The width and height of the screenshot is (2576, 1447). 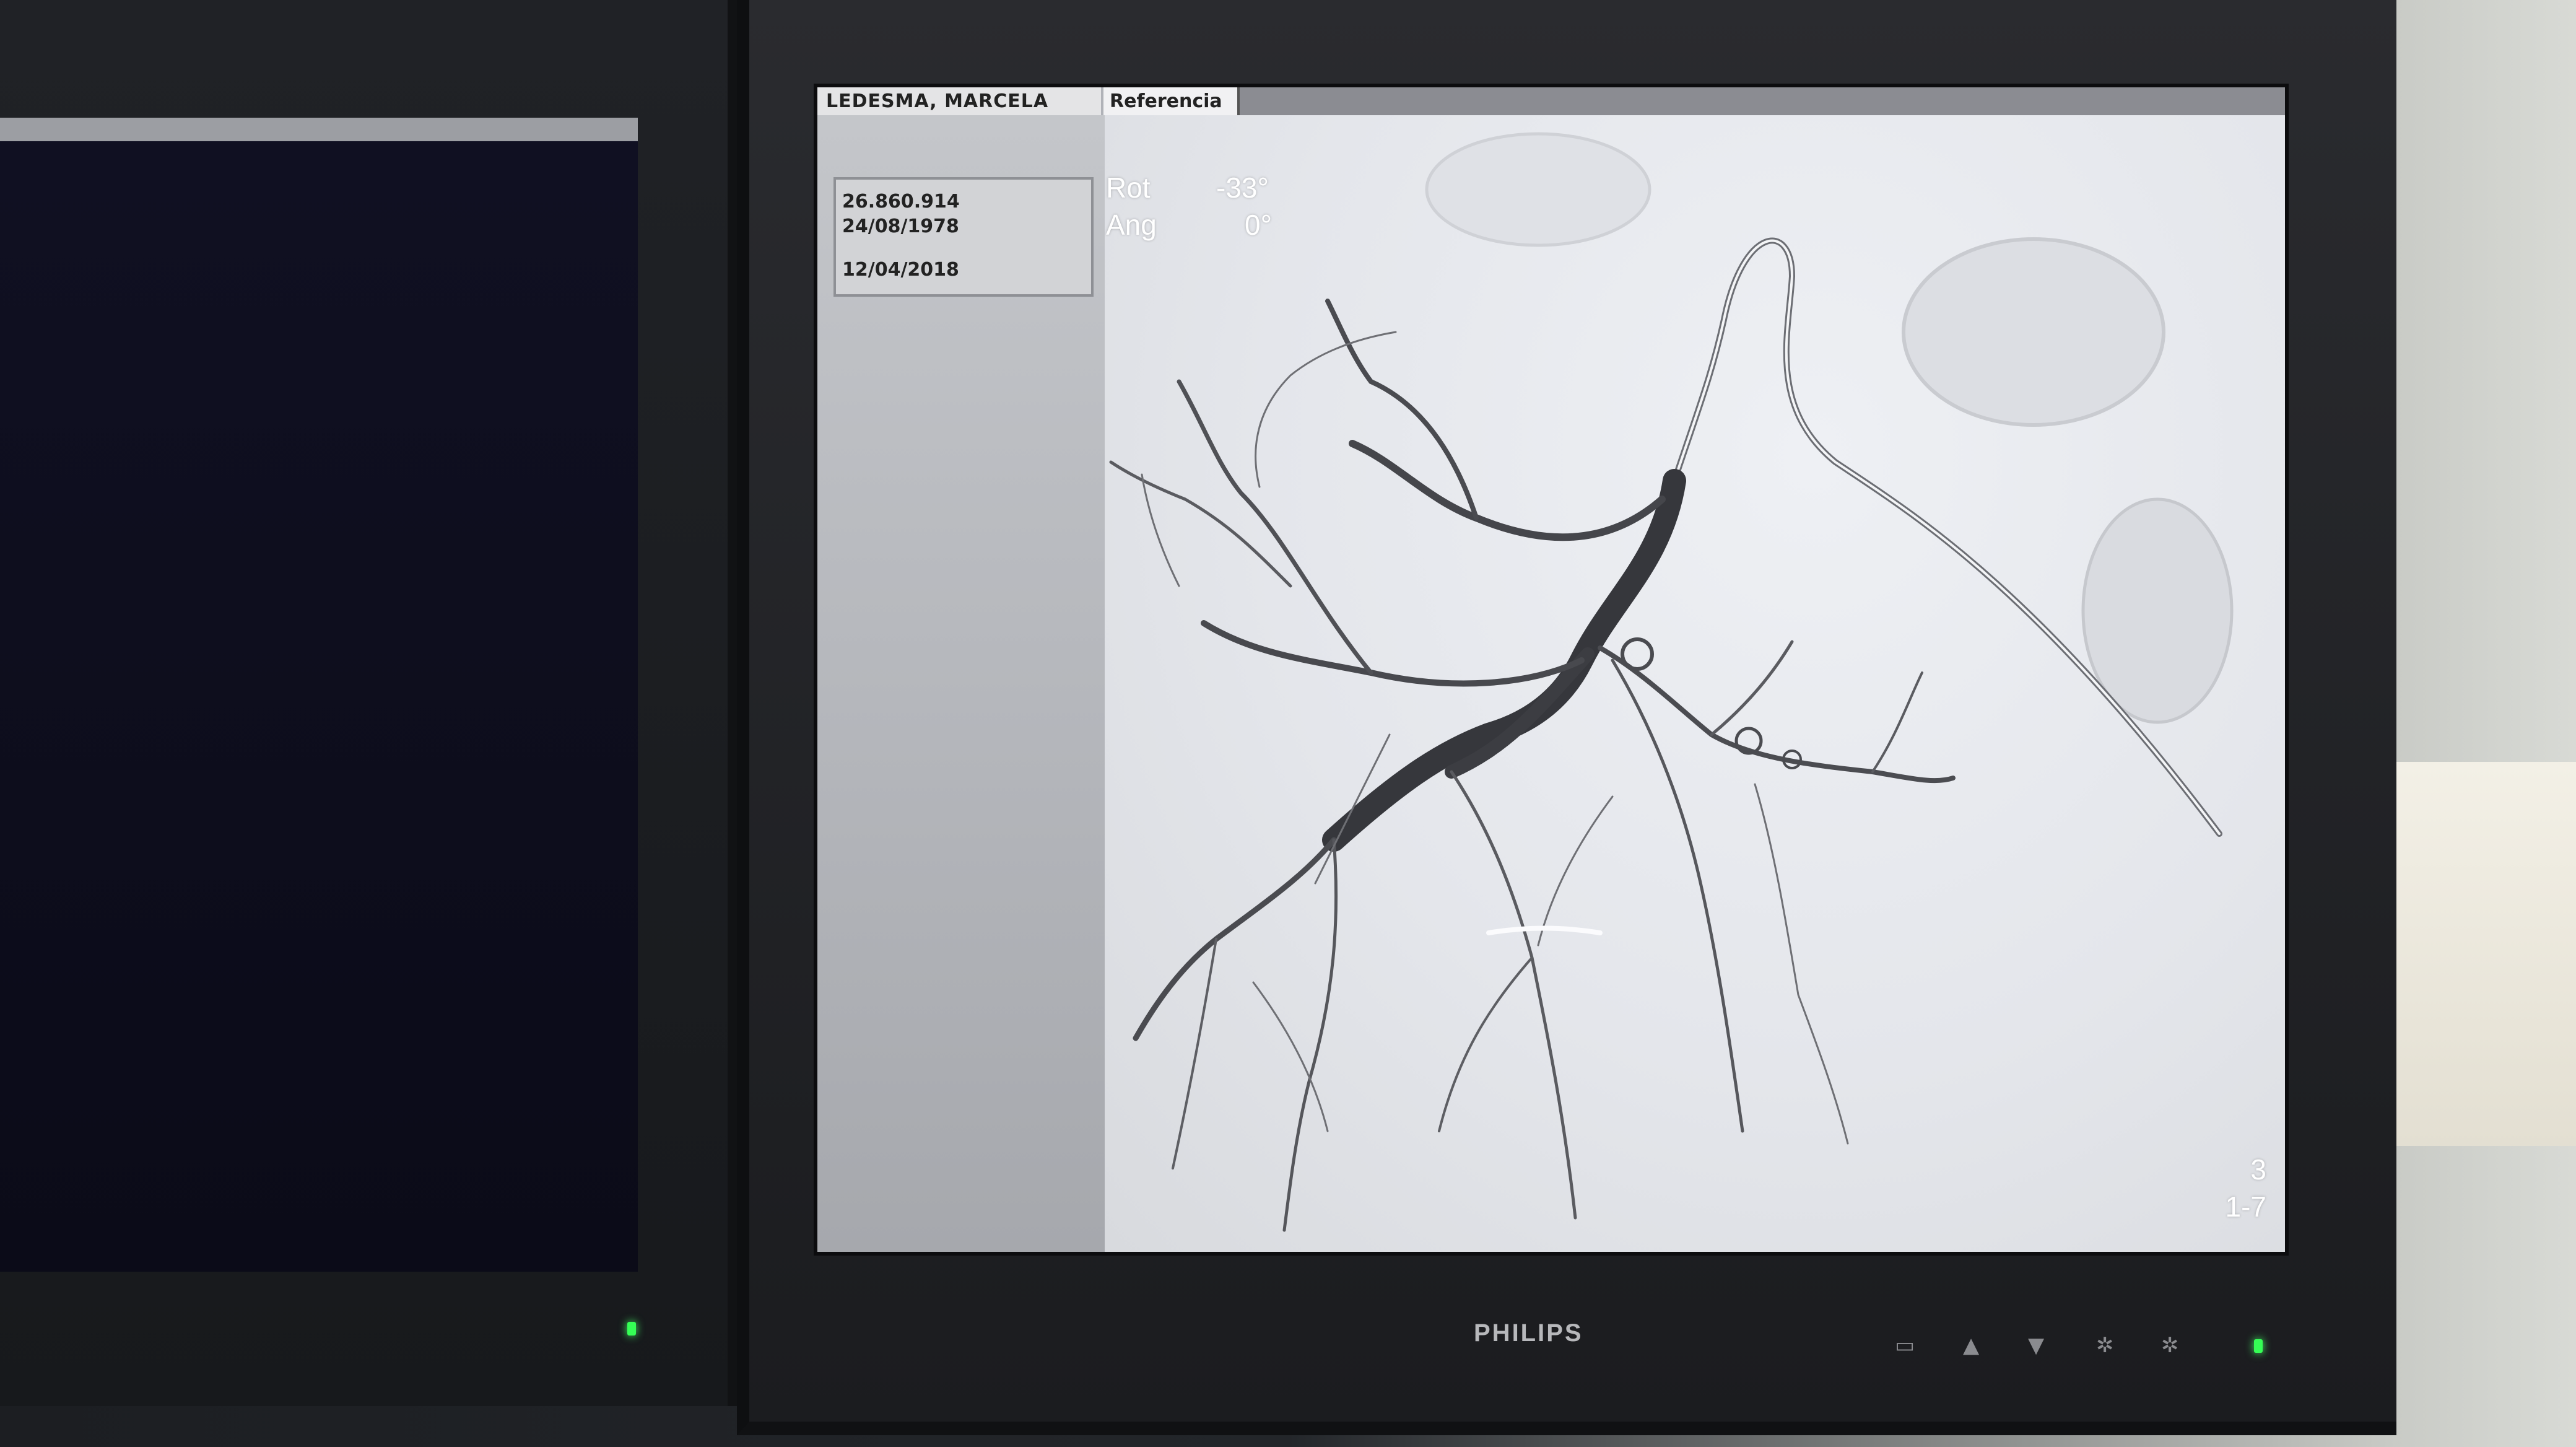 I want to click on angulation-label: Ang, so click(x=1131, y=225).